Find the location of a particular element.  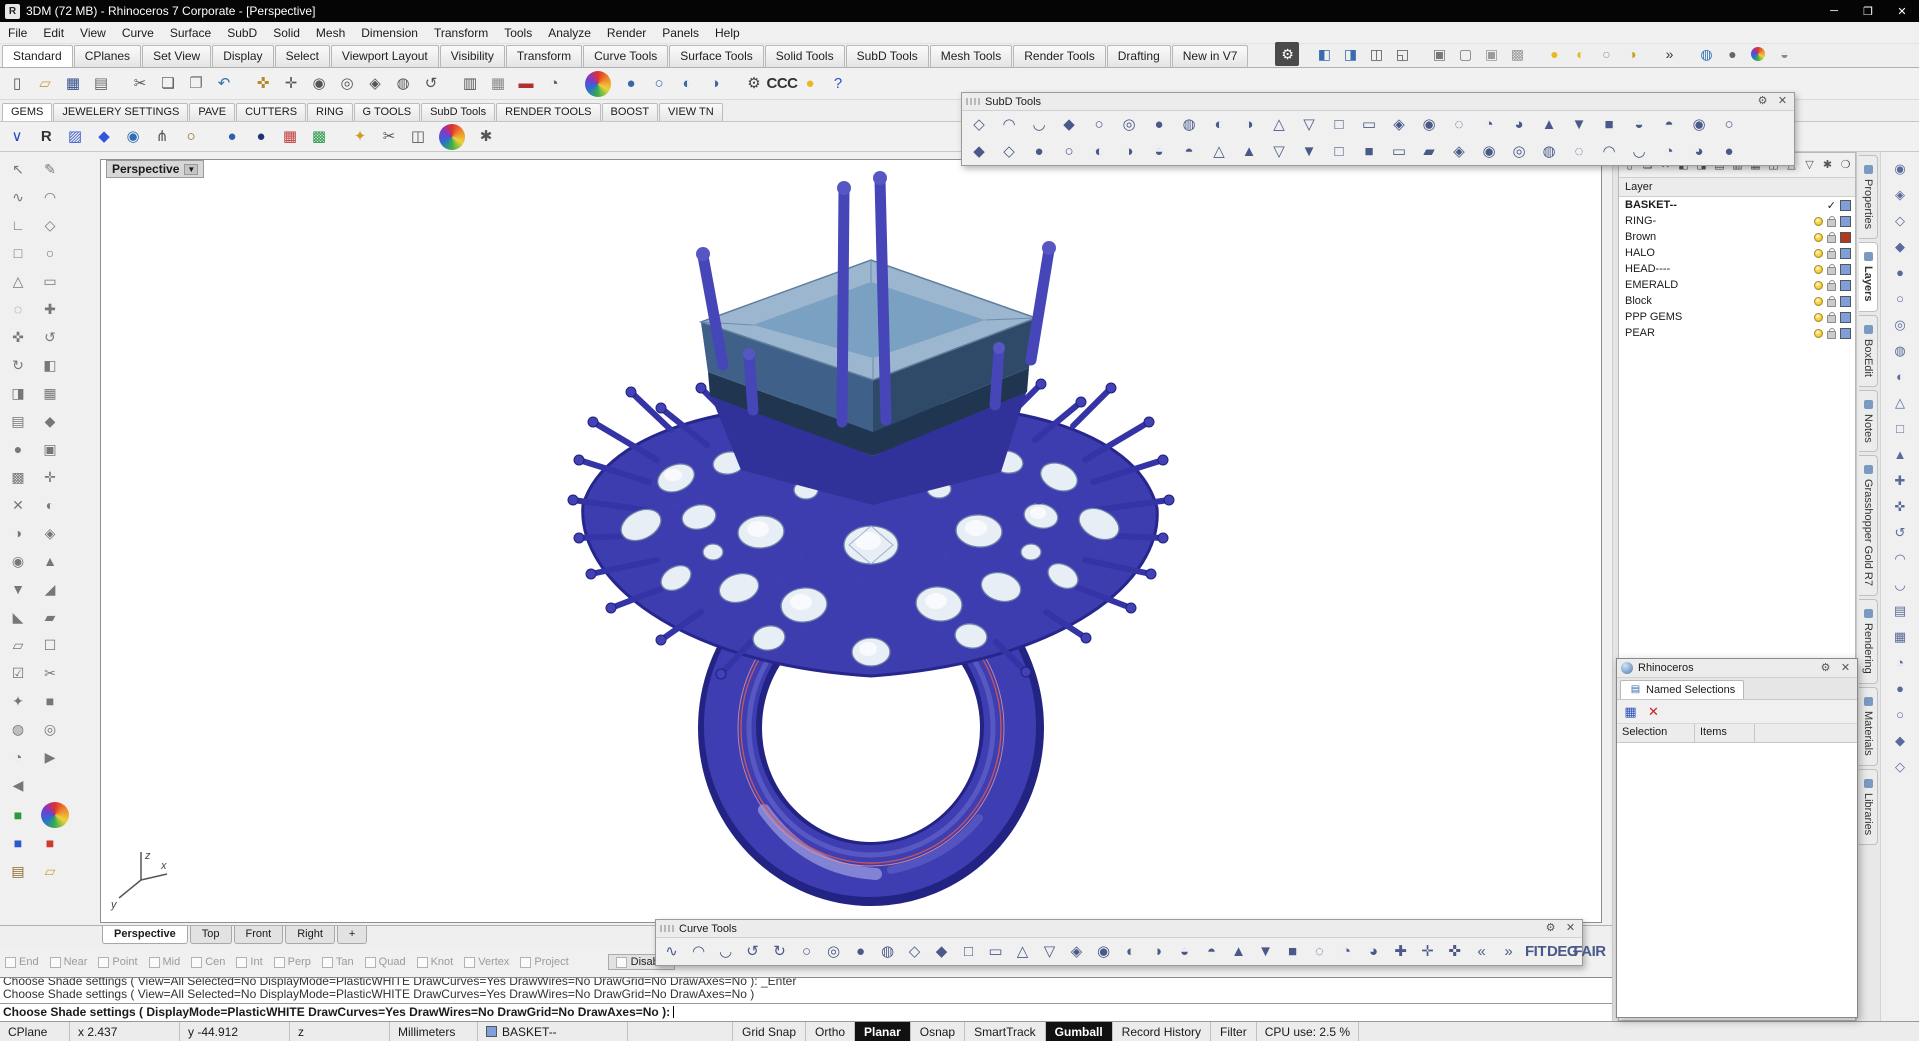

osnap-cen: Cen is located at coordinates (208, 962).